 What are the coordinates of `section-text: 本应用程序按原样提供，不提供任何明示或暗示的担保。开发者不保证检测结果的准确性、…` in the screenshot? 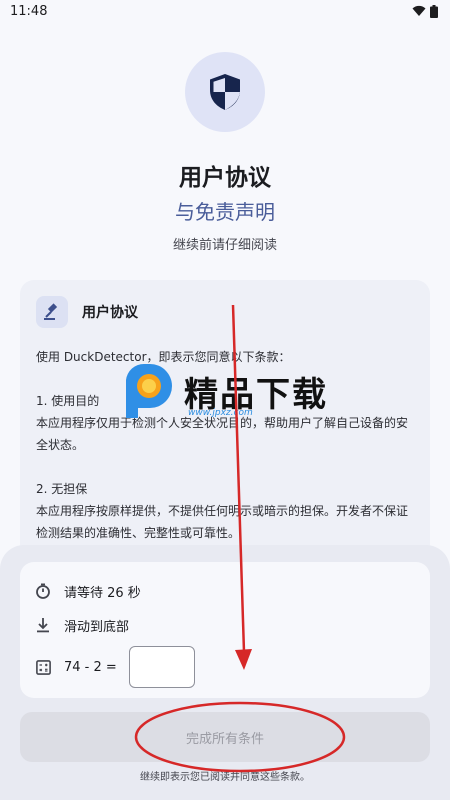 It's located at (222, 522).